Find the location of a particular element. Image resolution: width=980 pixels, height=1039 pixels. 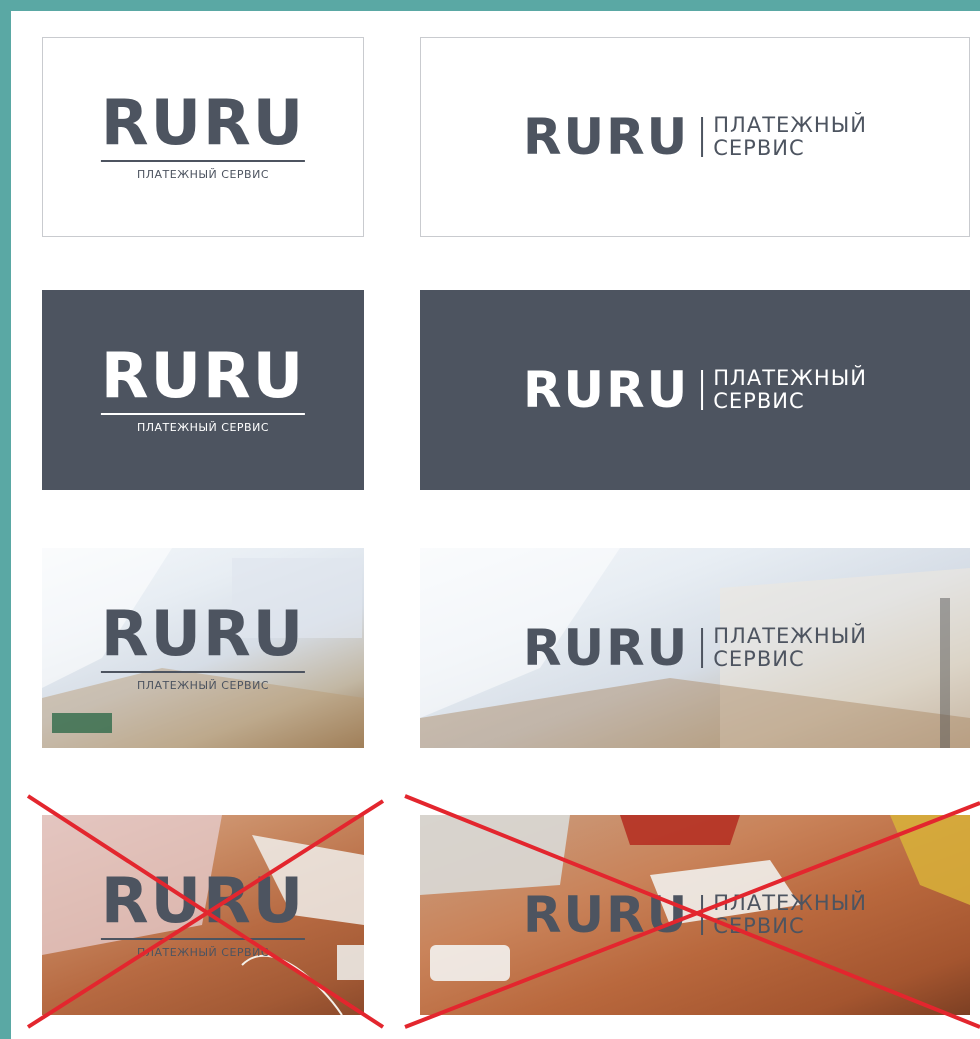

logo-stacked-light-tile: RURU ПЛАТЕЖНЫЙ СЕРВИС is located at coordinates (203, 137).